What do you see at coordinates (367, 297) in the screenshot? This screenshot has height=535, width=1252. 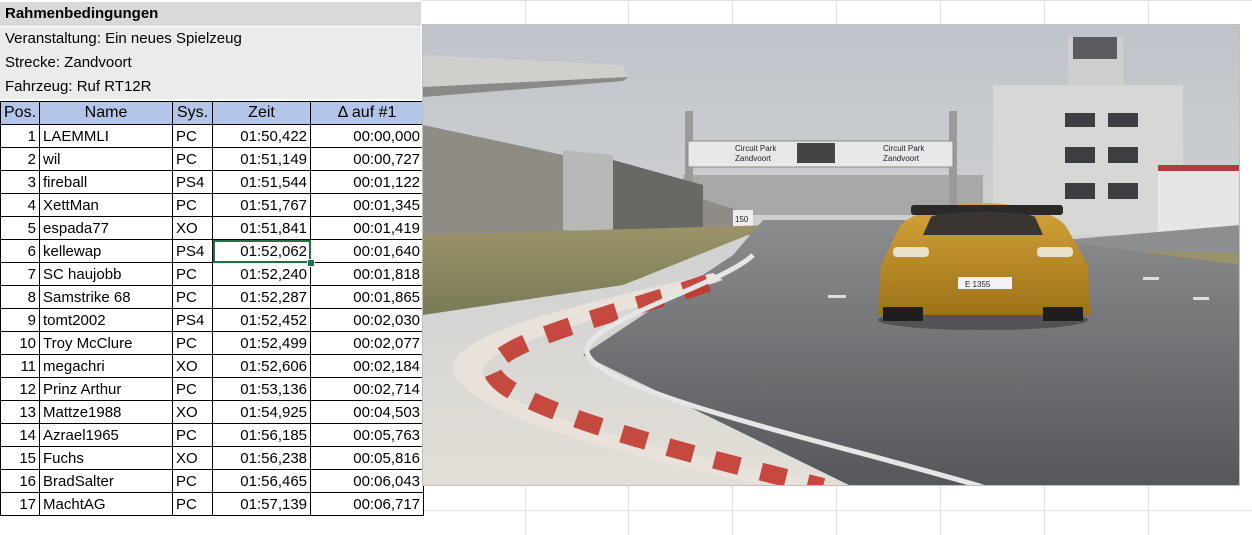 I see `delta-cell: 00:01,865` at bounding box center [367, 297].